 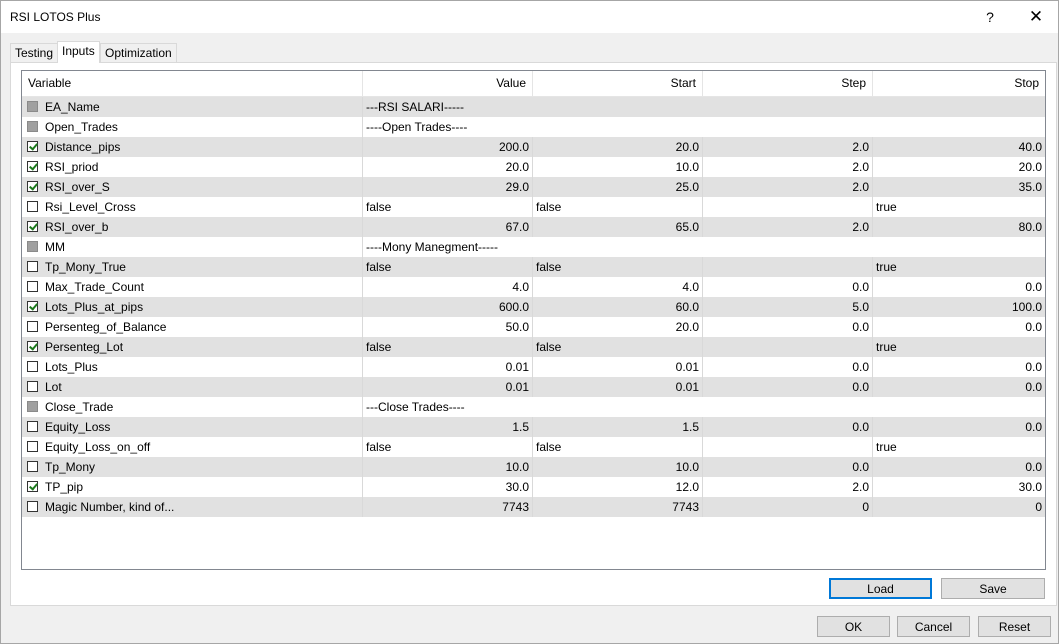 What do you see at coordinates (533, 147) in the screenshot?
I see `table-row: Distance_pips 200.0 20.0 2.0 40.0` at bounding box center [533, 147].